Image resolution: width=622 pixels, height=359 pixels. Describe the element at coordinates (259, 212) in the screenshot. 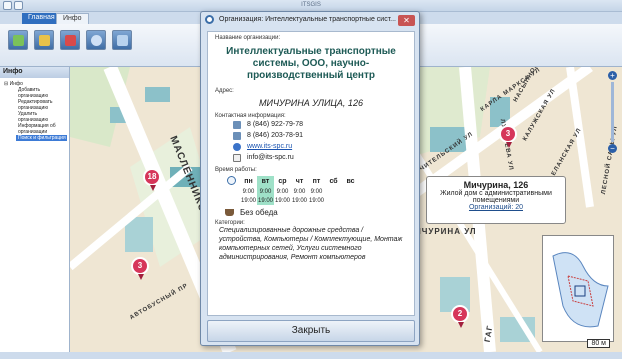

I see `lunch-text: Без обеда` at that location.